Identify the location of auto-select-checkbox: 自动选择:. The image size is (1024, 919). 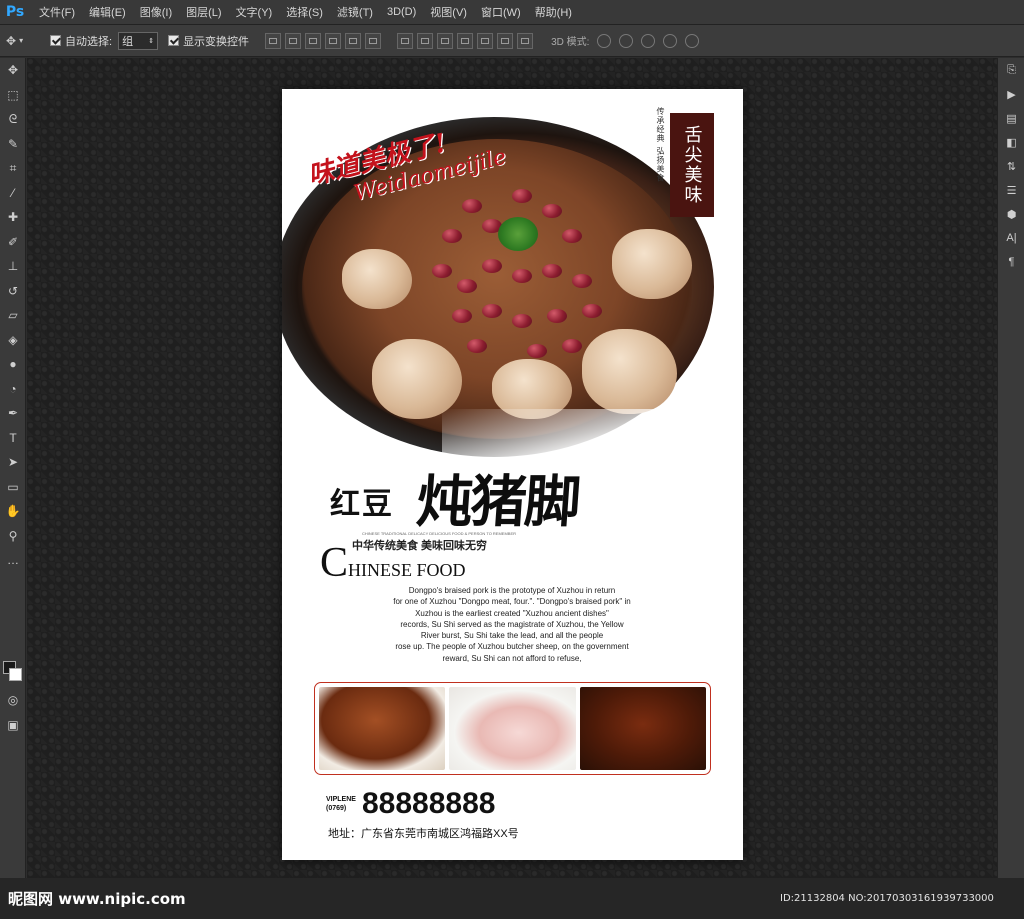
(81, 41).